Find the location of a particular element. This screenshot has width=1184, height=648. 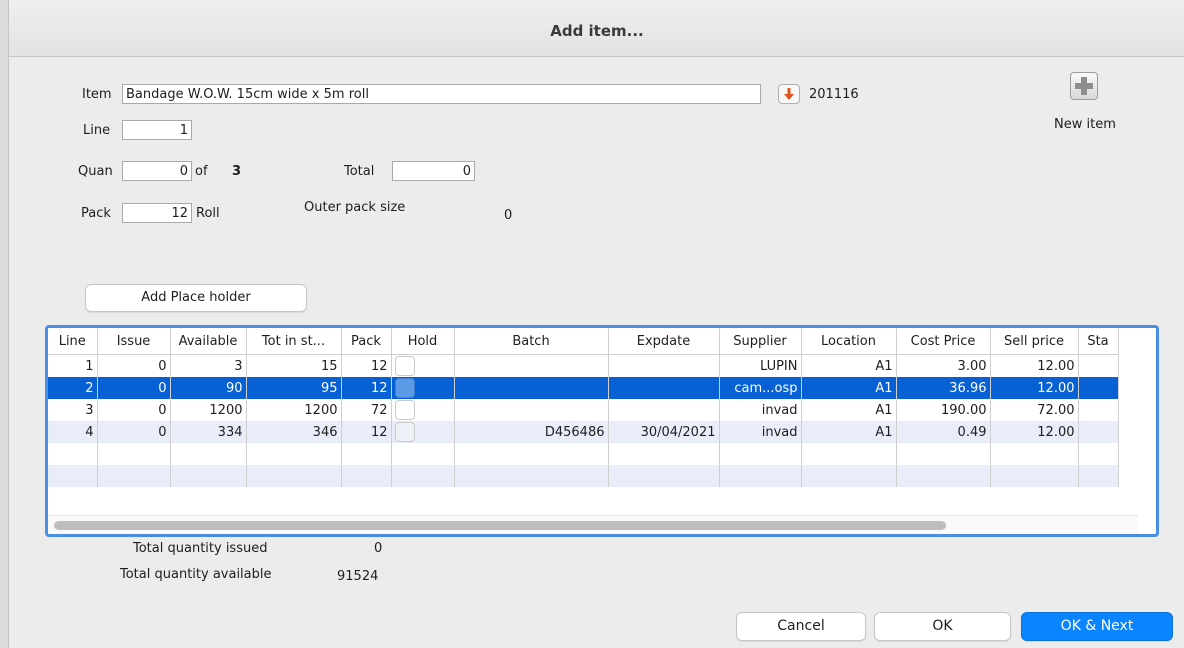

cell-cost-price: 0.49 is located at coordinates (943, 432).